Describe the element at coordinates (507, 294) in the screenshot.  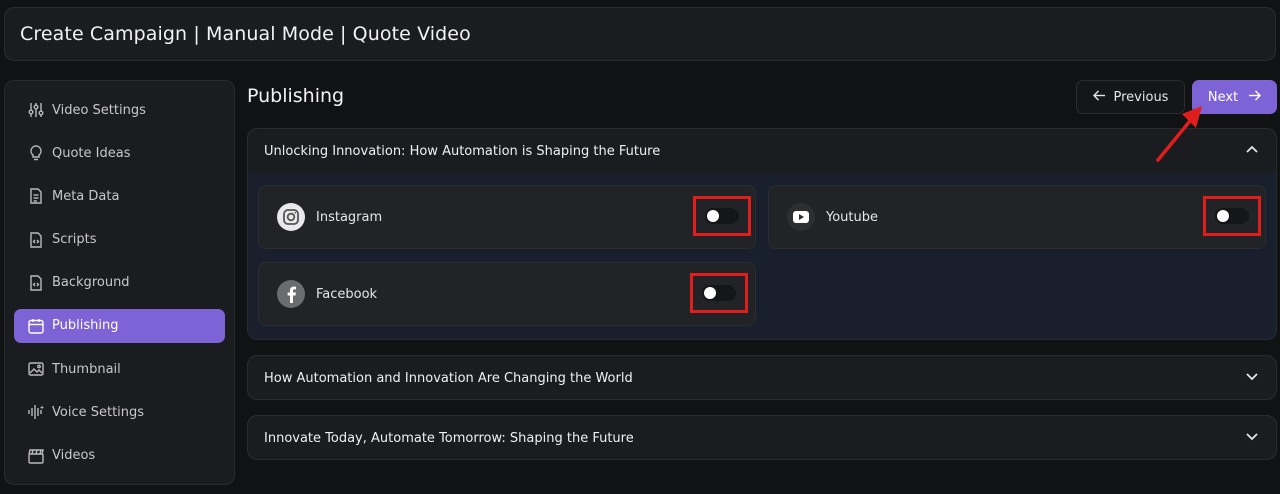
I see `platform-card-facebook: Facebook` at that location.